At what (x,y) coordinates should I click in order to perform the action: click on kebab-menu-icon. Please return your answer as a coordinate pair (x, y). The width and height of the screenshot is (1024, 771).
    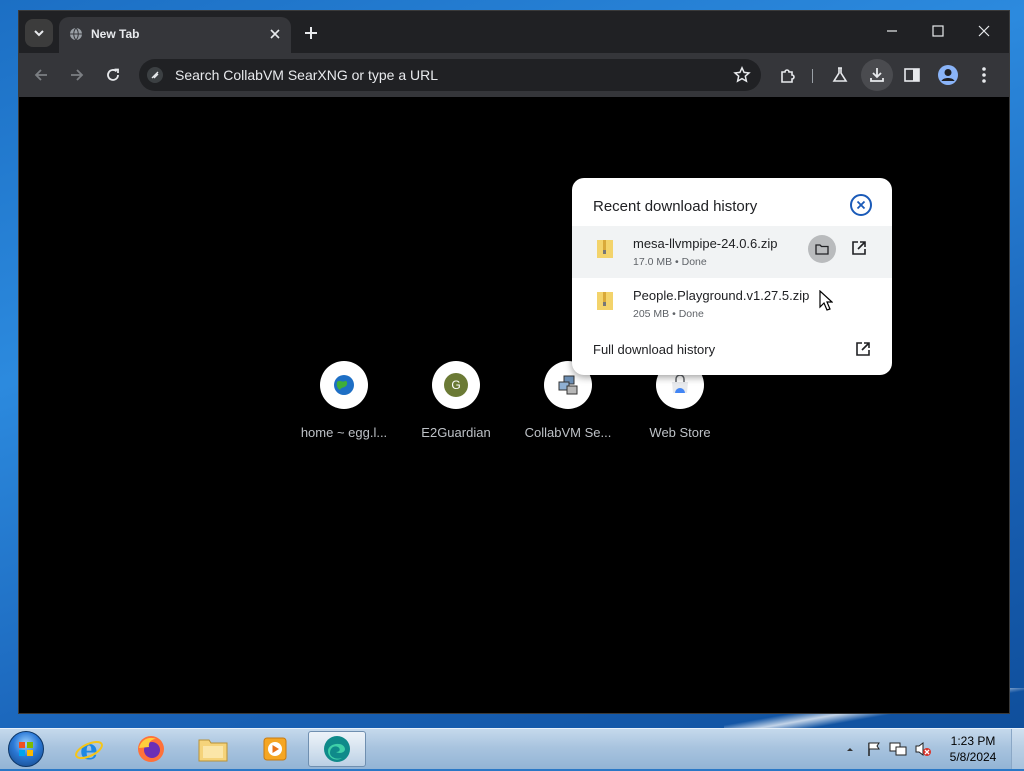
    Looking at the image, I should click on (984, 75).